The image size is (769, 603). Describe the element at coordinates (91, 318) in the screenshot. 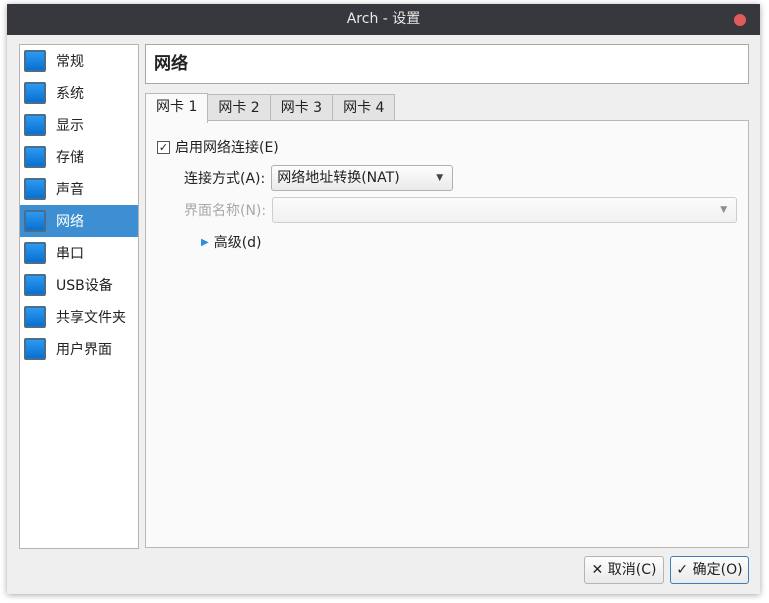

I see `sidebar-item-label: 共享文件夹` at that location.